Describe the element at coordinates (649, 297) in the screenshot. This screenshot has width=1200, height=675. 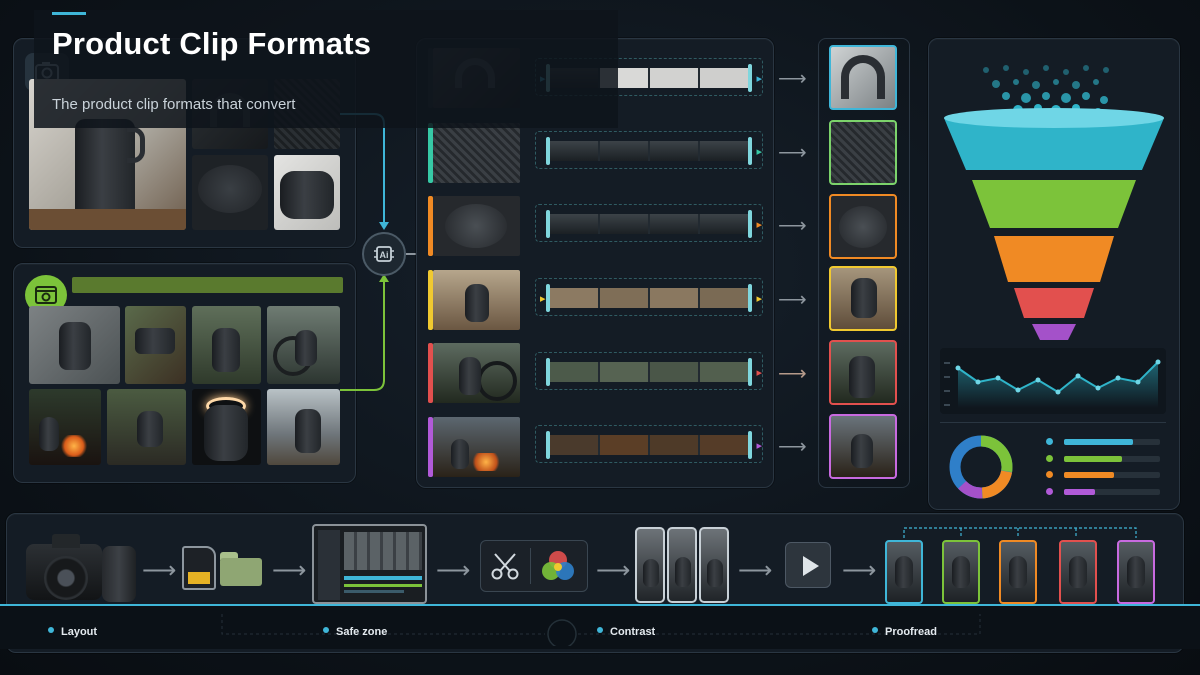
I see `row-timeline: ▸▸` at that location.